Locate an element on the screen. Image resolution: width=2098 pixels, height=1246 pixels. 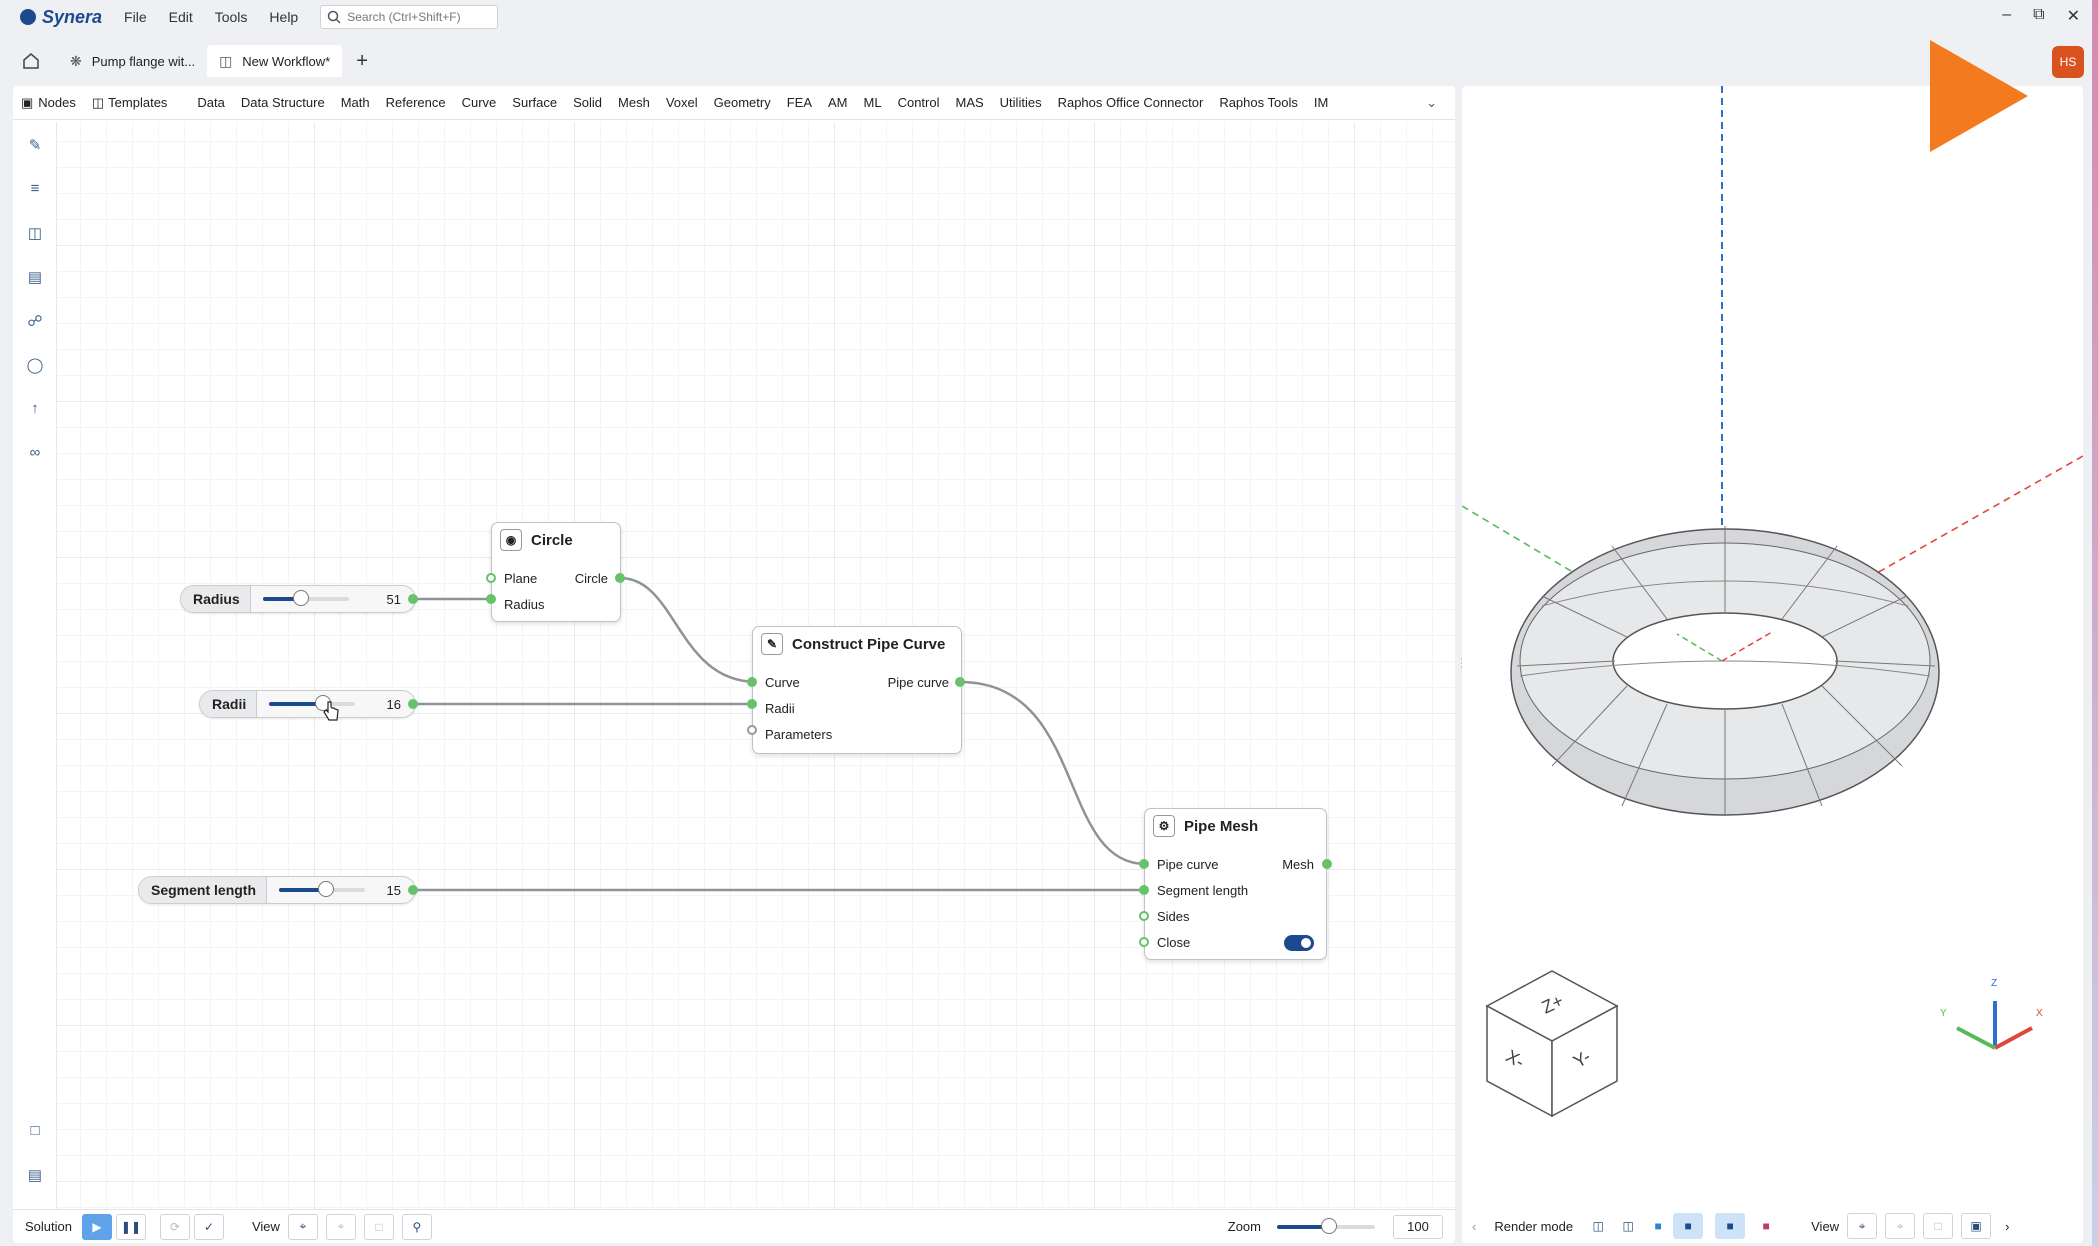
search-input: Search (Ctrl+Shift+F) is located at coordinates (409, 17).